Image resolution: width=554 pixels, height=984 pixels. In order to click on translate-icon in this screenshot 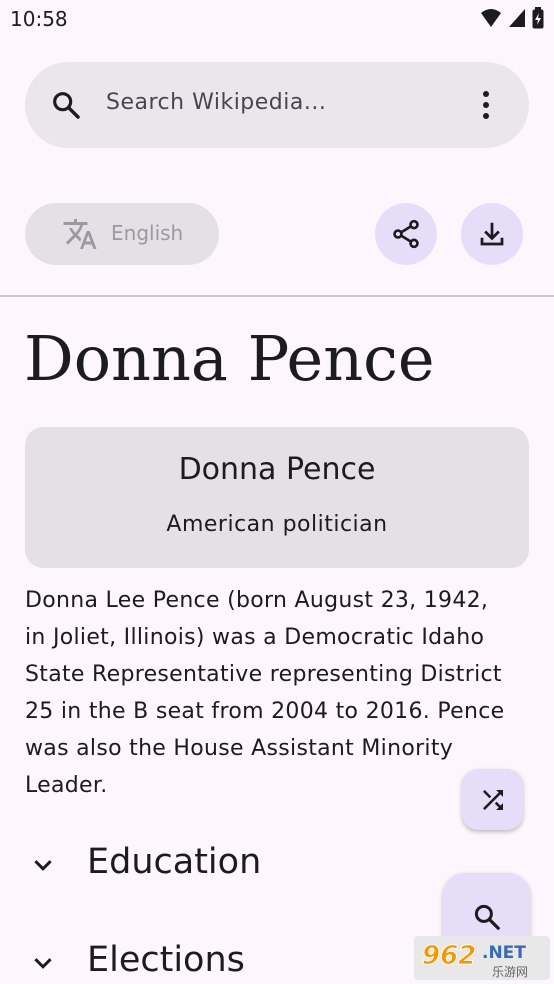, I will do `click(80, 234)`.